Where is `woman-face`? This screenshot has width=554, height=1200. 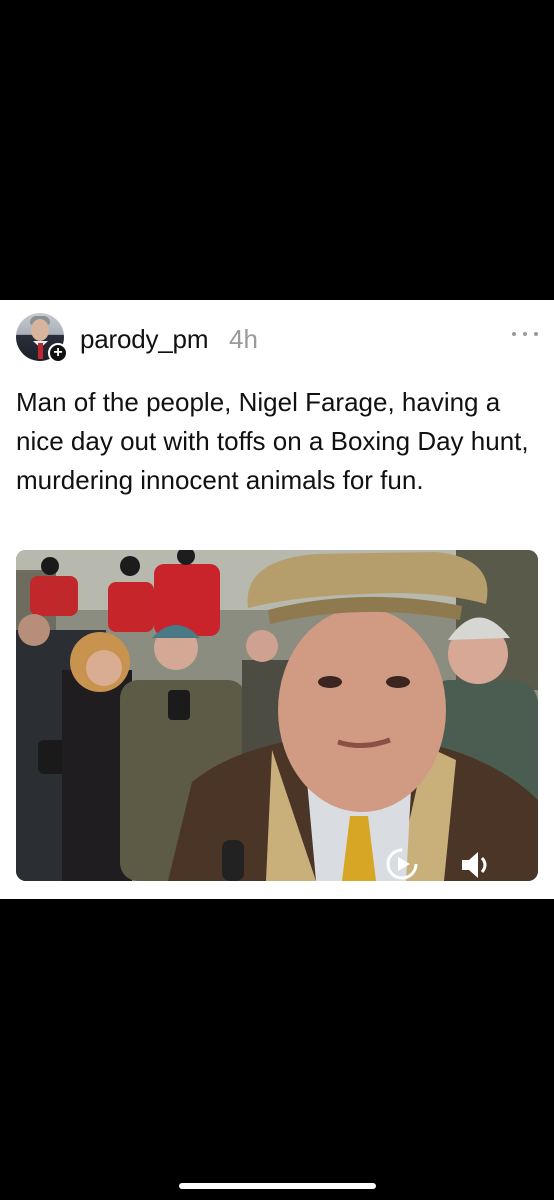 woman-face is located at coordinates (104, 668).